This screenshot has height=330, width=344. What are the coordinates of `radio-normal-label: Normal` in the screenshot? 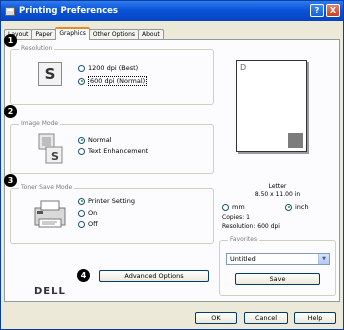 It's located at (100, 140).